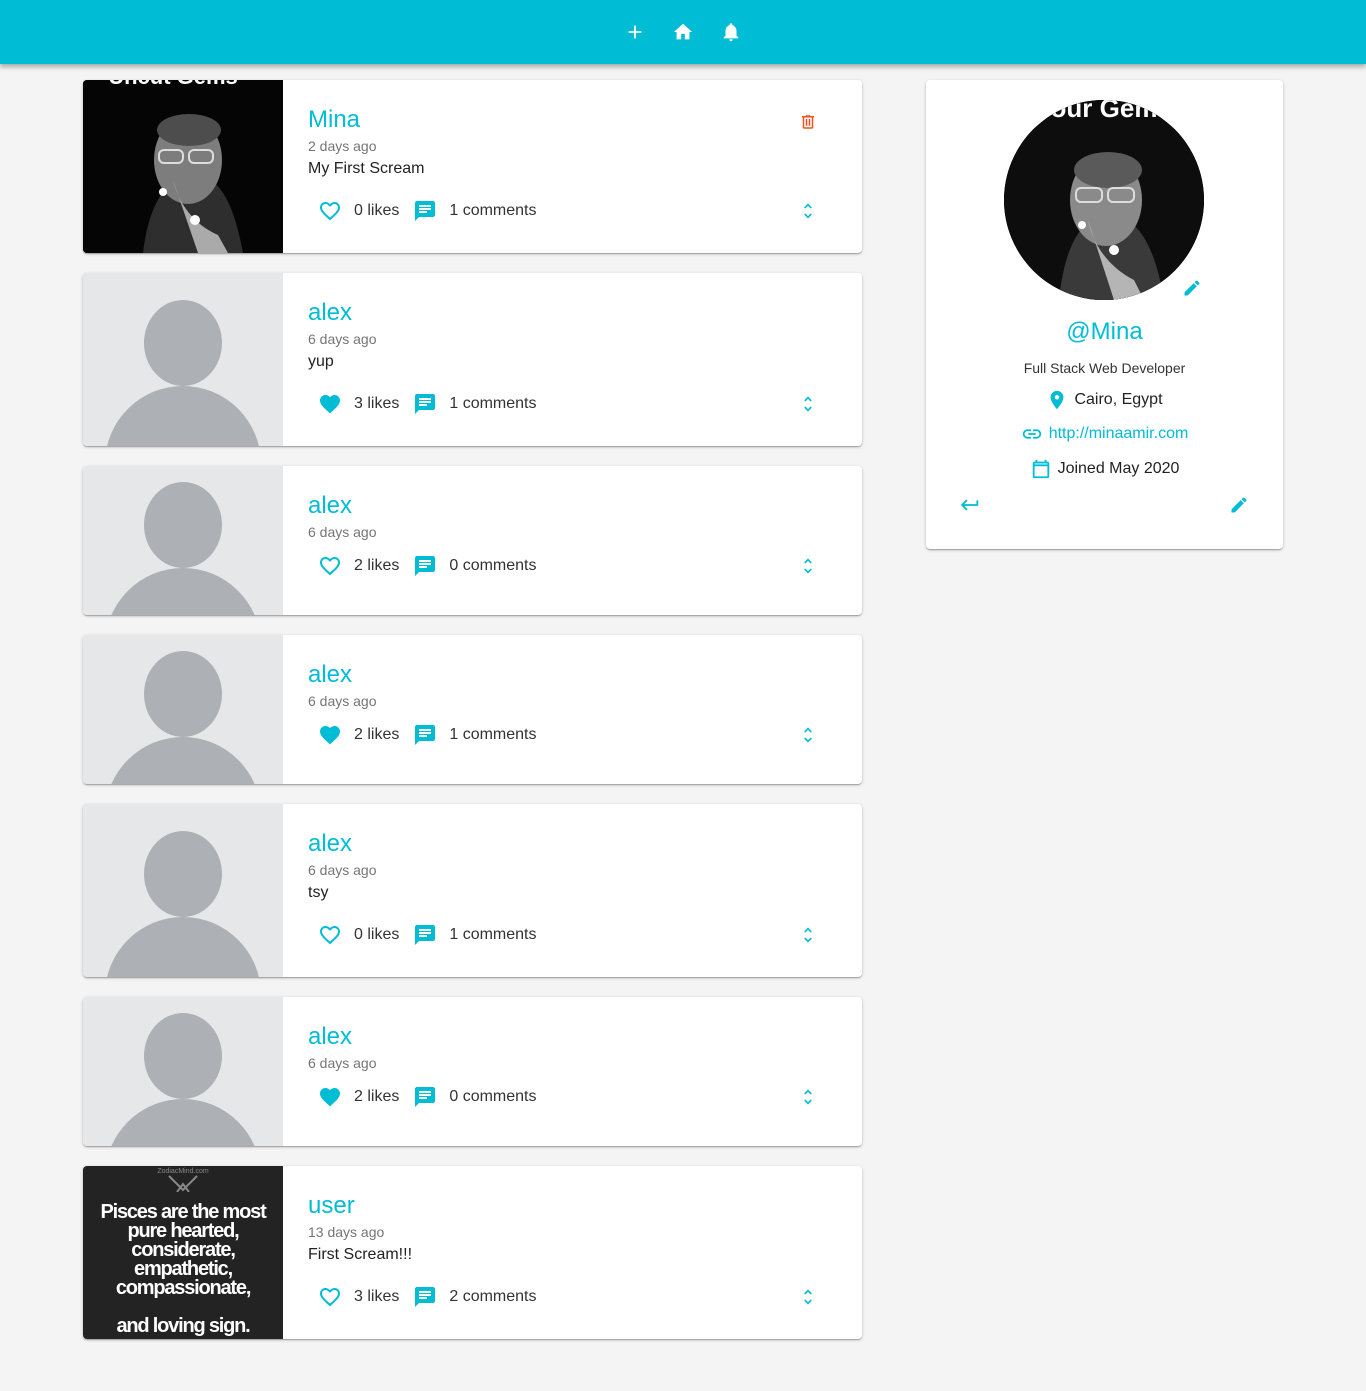  What do you see at coordinates (183, 1326) in the screenshot?
I see `quote-line: and loving sign.` at bounding box center [183, 1326].